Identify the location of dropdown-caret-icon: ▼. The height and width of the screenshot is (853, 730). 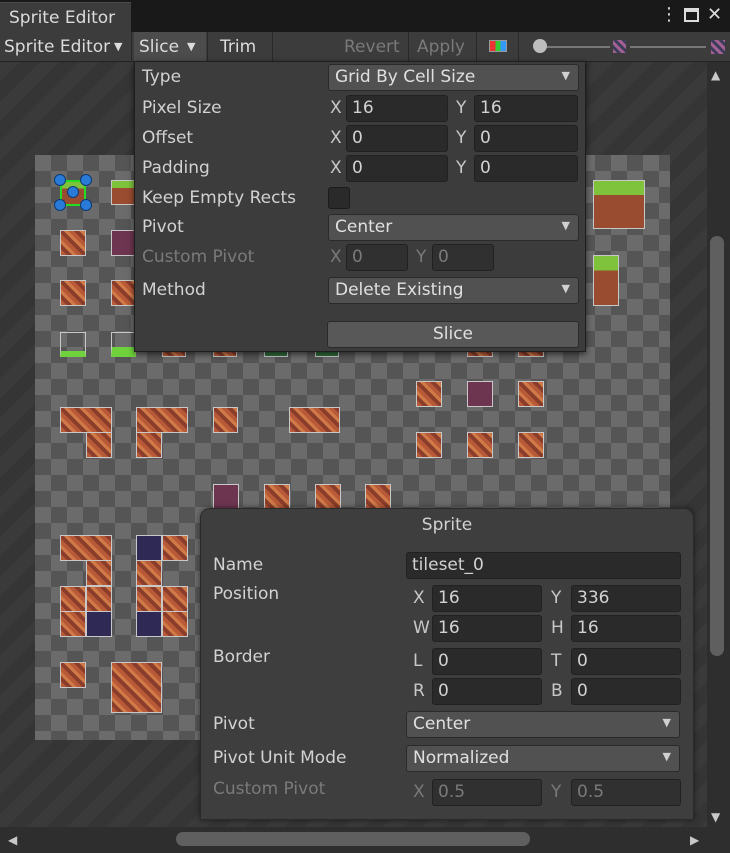
(118, 46).